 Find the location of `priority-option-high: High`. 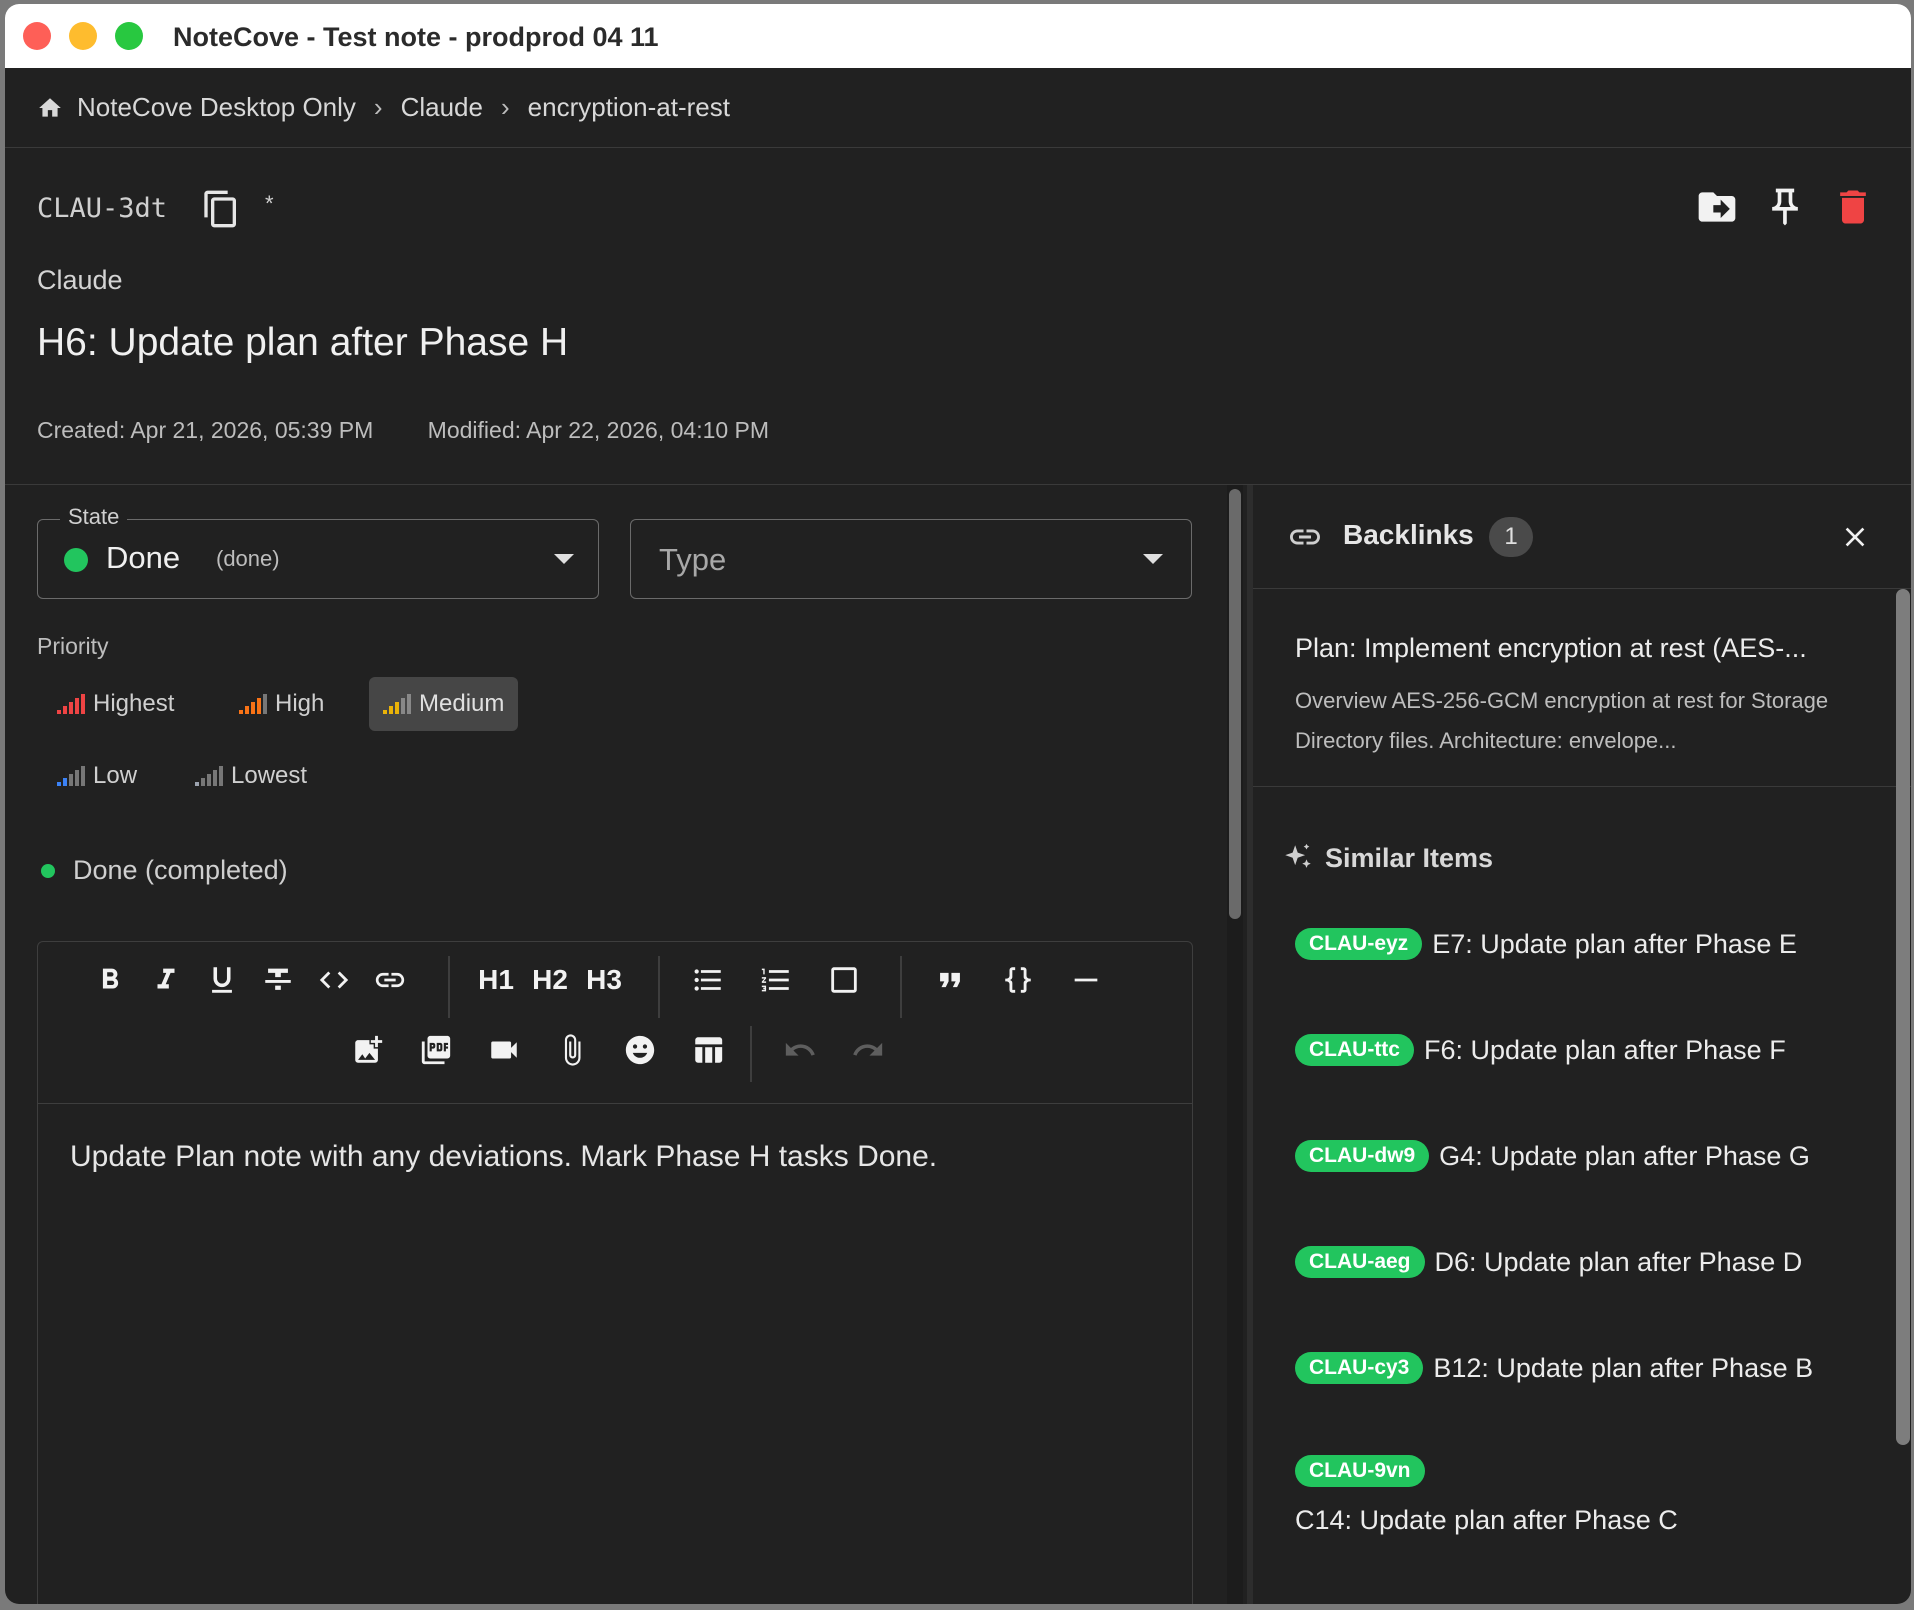

priority-option-high: High is located at coordinates (281, 704).